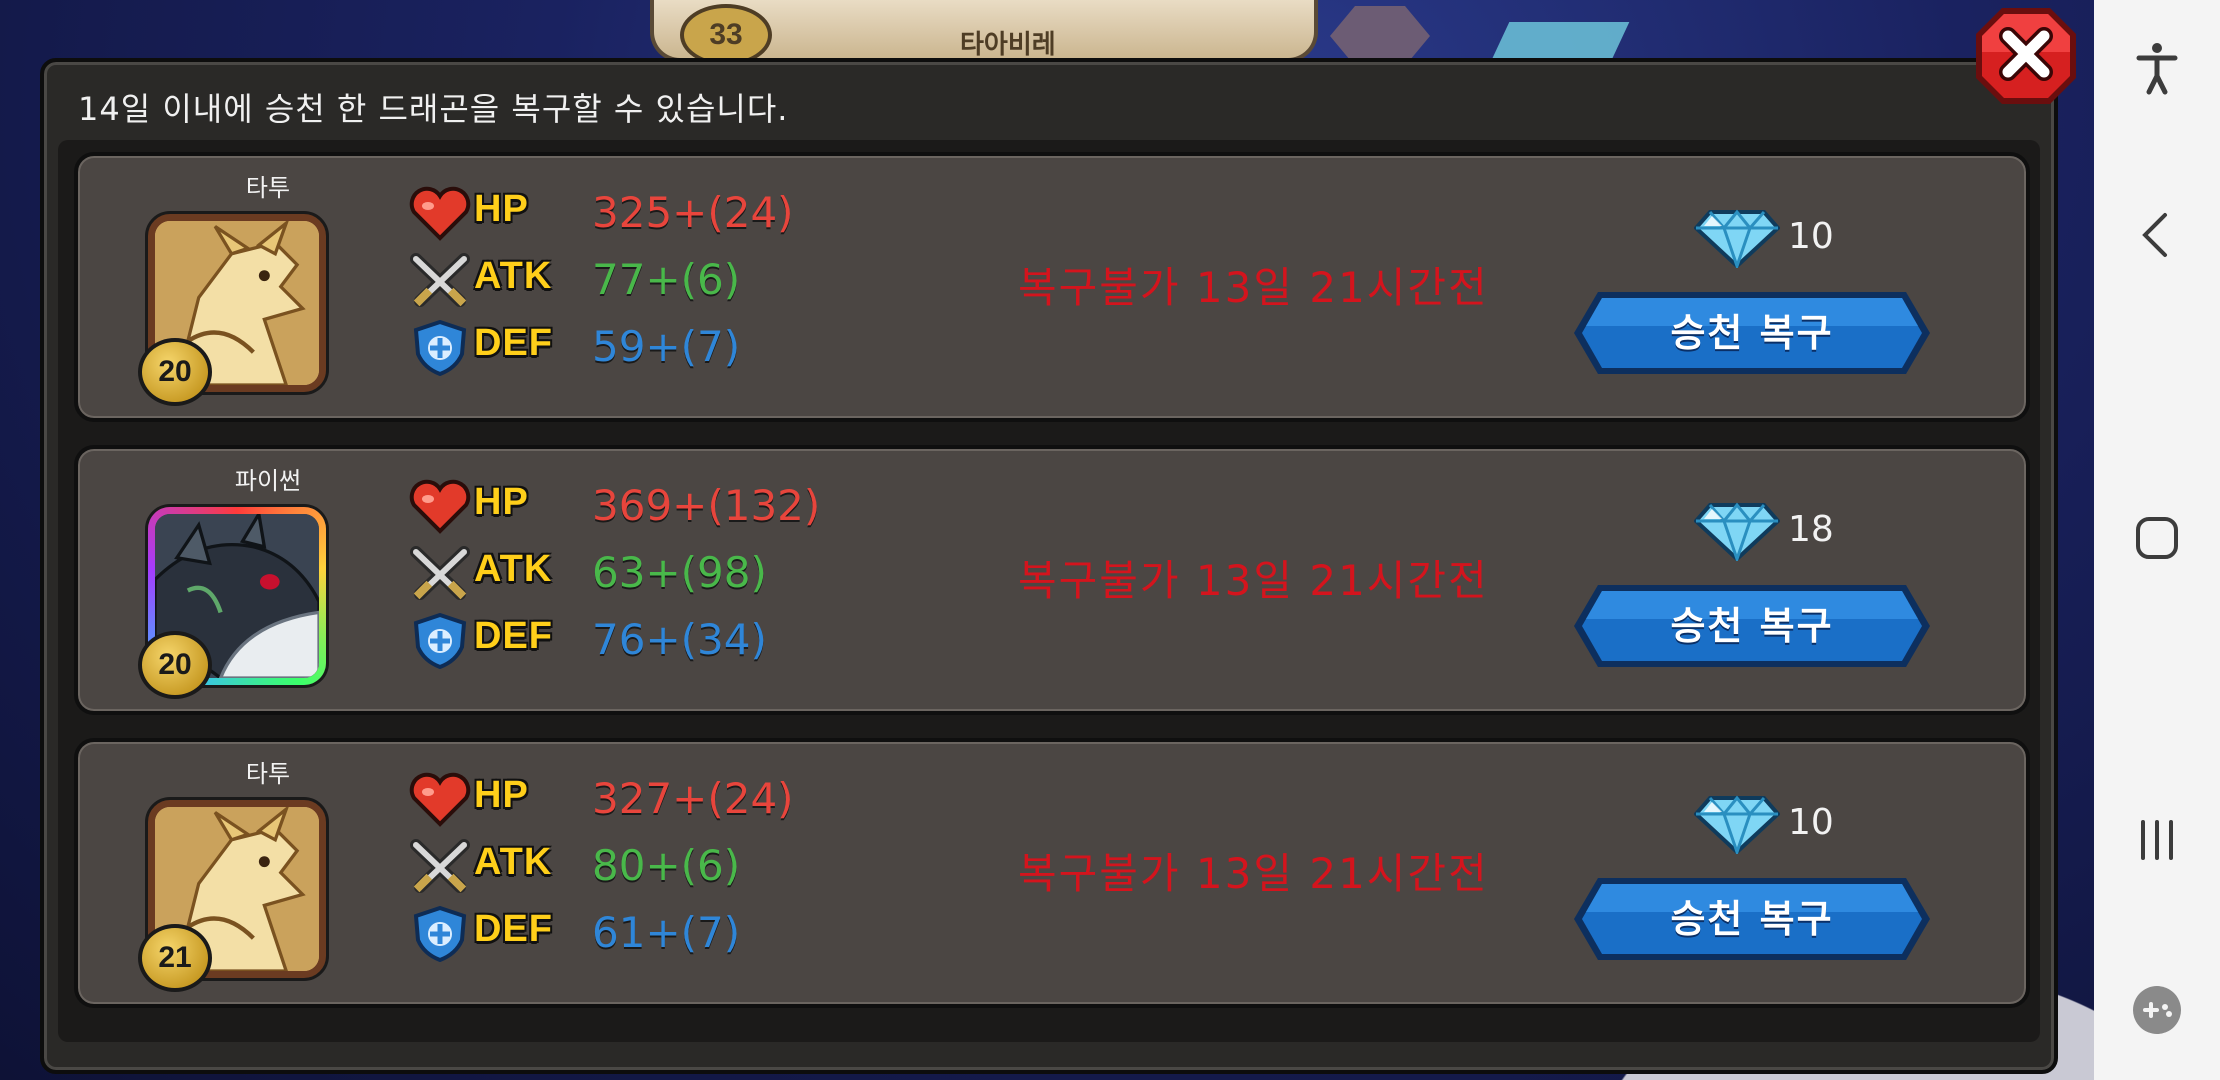  What do you see at coordinates (666, 932) in the screenshot?
I see `def-value: 61+(7)` at bounding box center [666, 932].